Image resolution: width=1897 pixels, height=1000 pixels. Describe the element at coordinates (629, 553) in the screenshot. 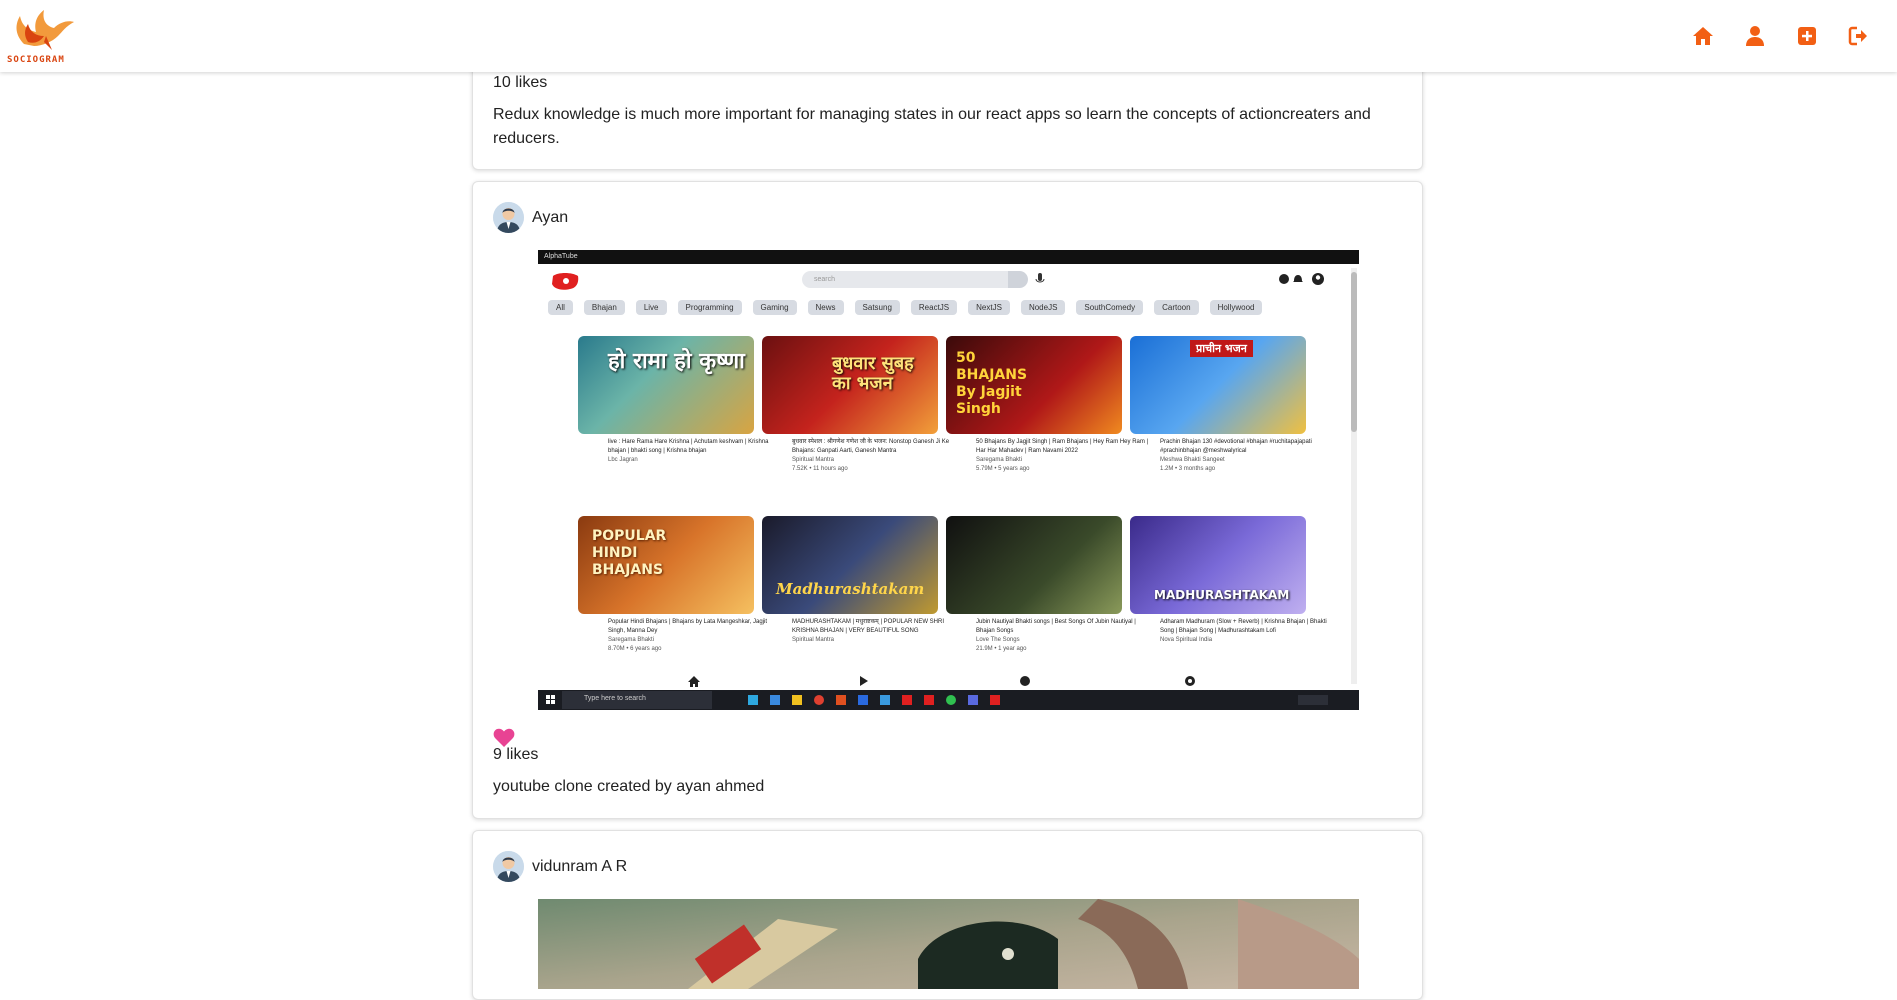

I see `thumb-text: POPULAR HINDI BHAJANS` at that location.